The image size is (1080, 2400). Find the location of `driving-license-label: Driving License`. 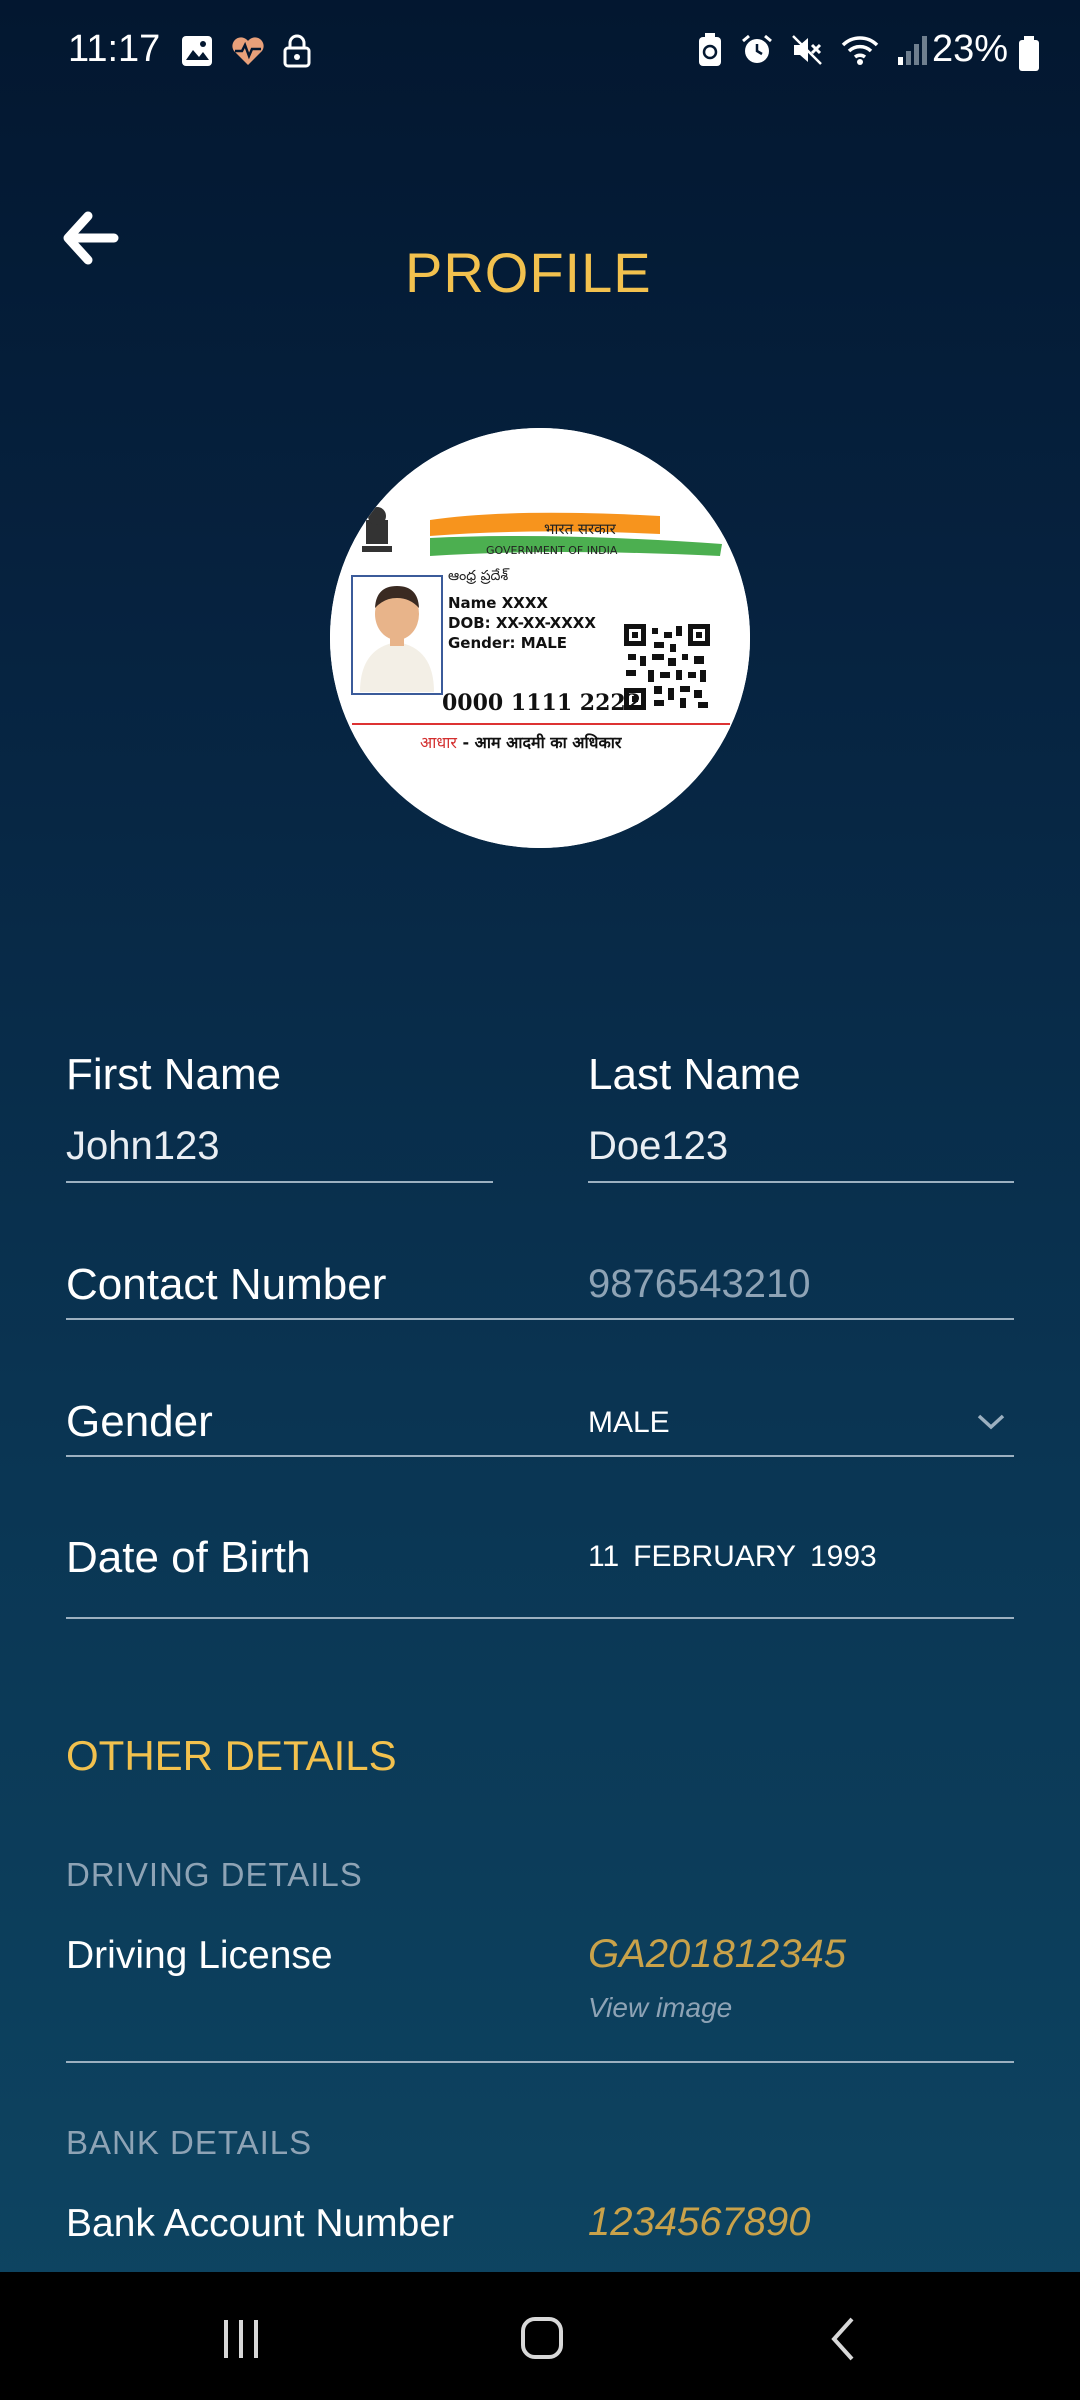

driving-license-label: Driving License is located at coordinates (199, 1955).